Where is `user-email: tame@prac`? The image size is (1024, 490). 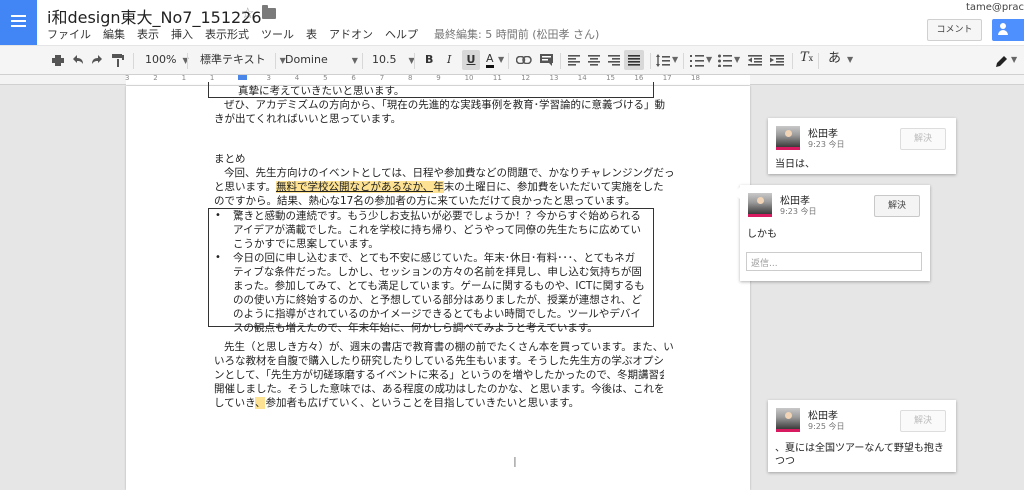
user-email: tame@prac is located at coordinates (995, 7).